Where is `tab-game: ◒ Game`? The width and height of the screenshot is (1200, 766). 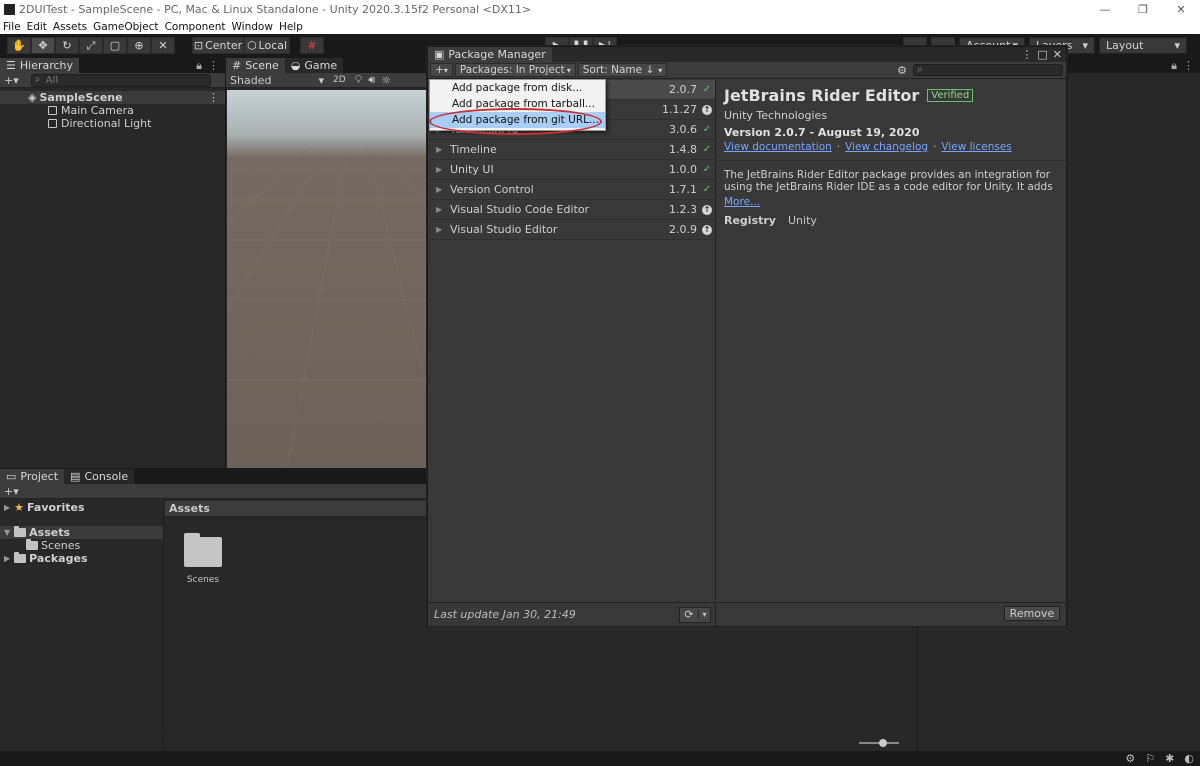 tab-game: ◒ Game is located at coordinates (314, 65).